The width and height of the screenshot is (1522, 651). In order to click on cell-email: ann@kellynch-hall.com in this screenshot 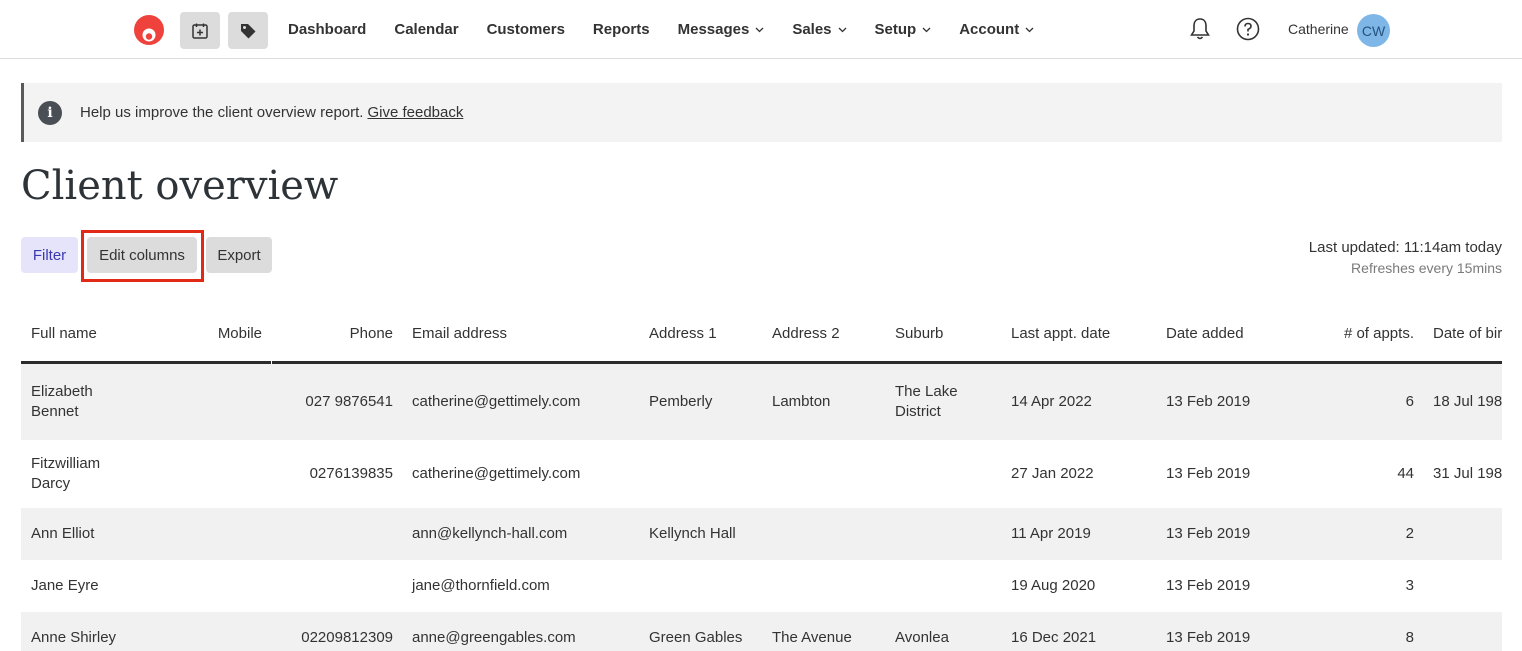, I will do `click(490, 533)`.